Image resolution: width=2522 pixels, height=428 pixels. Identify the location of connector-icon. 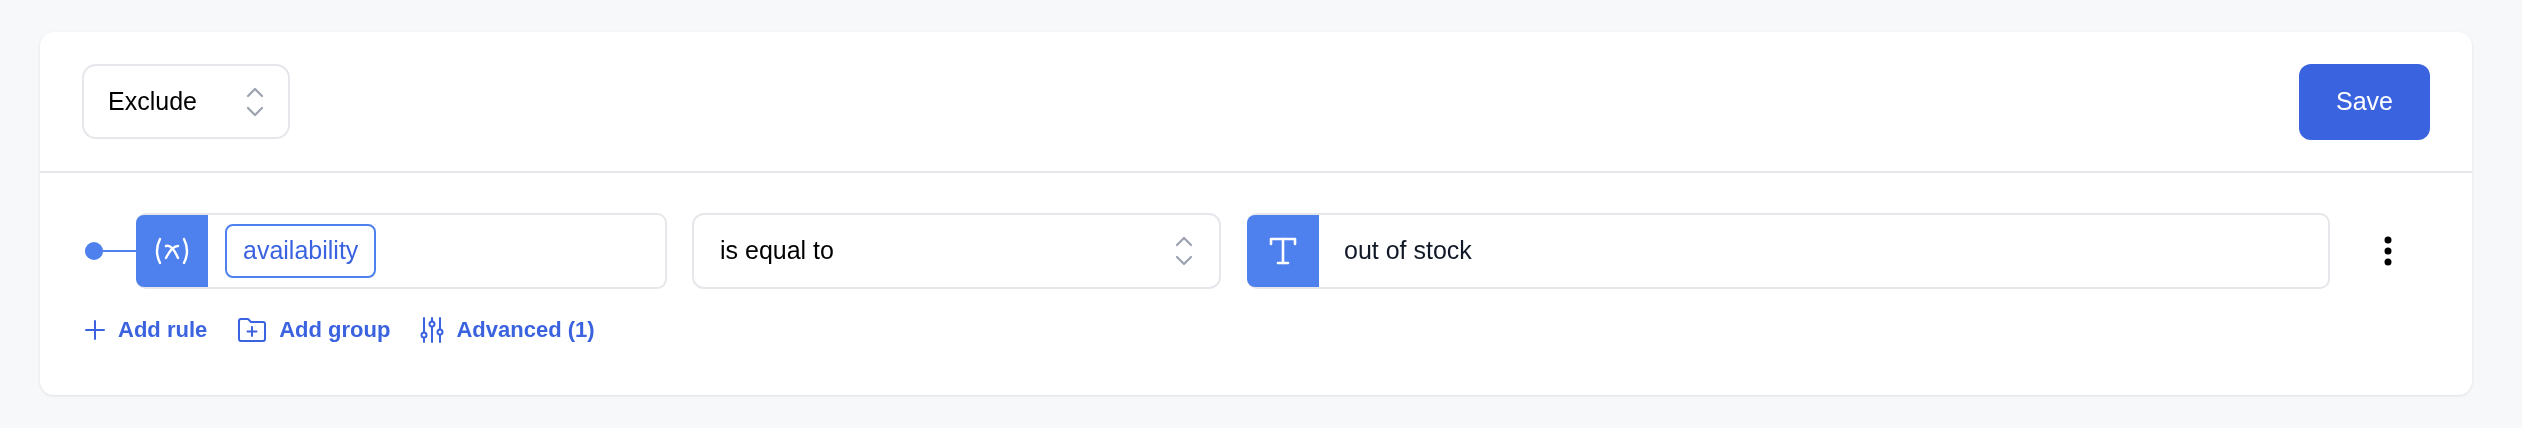
(110, 251).